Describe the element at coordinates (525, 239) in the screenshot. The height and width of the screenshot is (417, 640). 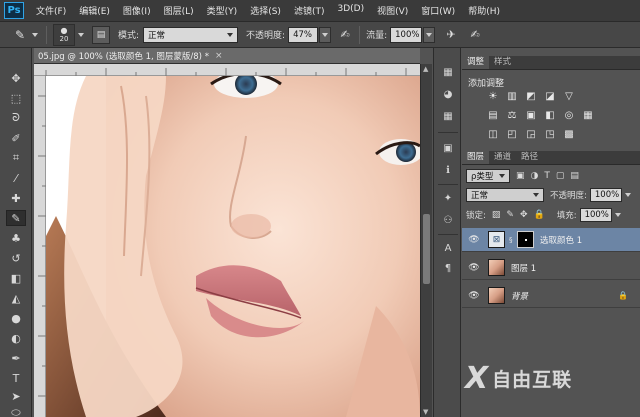
I see `layer-mask-thumbnail` at that location.